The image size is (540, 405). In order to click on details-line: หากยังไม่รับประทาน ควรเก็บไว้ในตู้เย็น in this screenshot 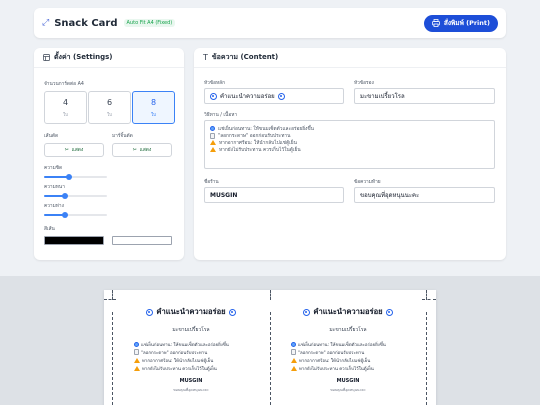, I will do `click(349, 149)`.